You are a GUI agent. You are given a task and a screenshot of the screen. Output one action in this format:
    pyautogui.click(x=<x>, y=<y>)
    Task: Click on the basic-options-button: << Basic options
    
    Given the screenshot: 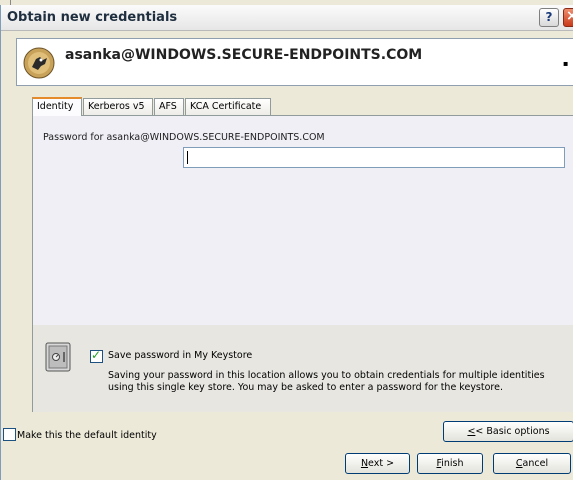 What is the action you would take?
    pyautogui.click(x=508, y=431)
    